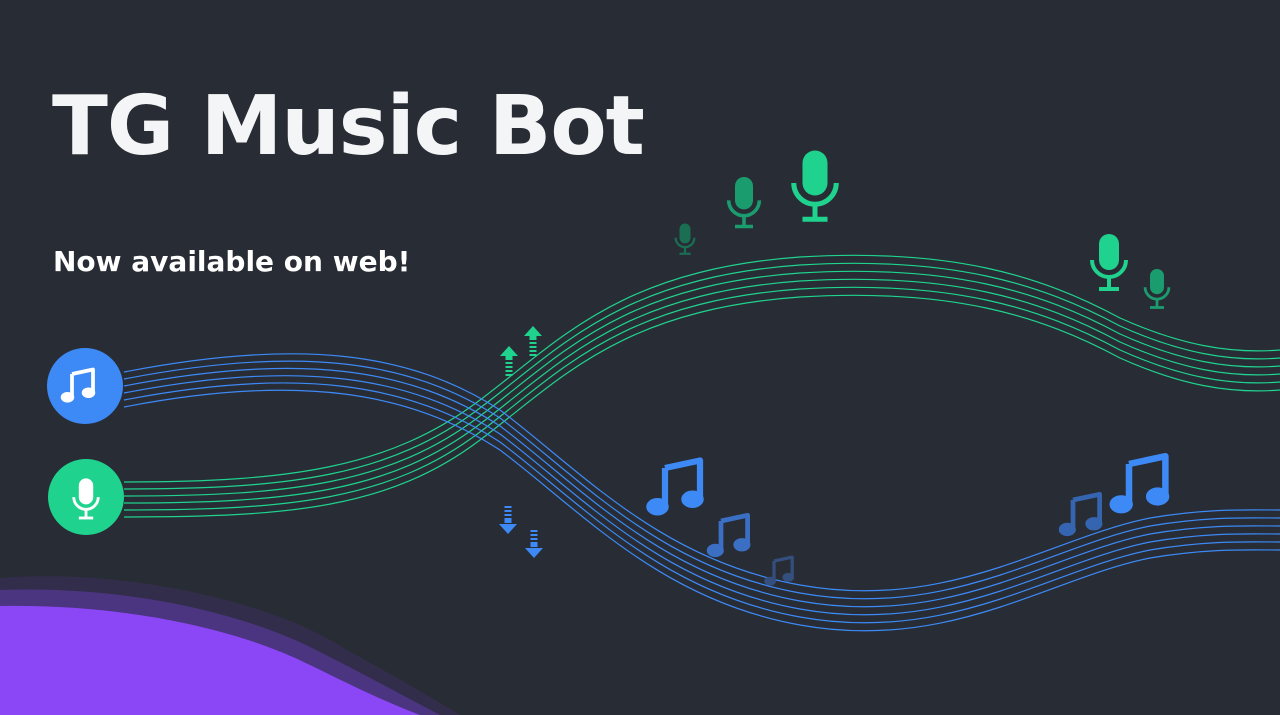 The height and width of the screenshot is (715, 1280). What do you see at coordinates (232, 261) in the screenshot?
I see `tagline: Now available on web!` at bounding box center [232, 261].